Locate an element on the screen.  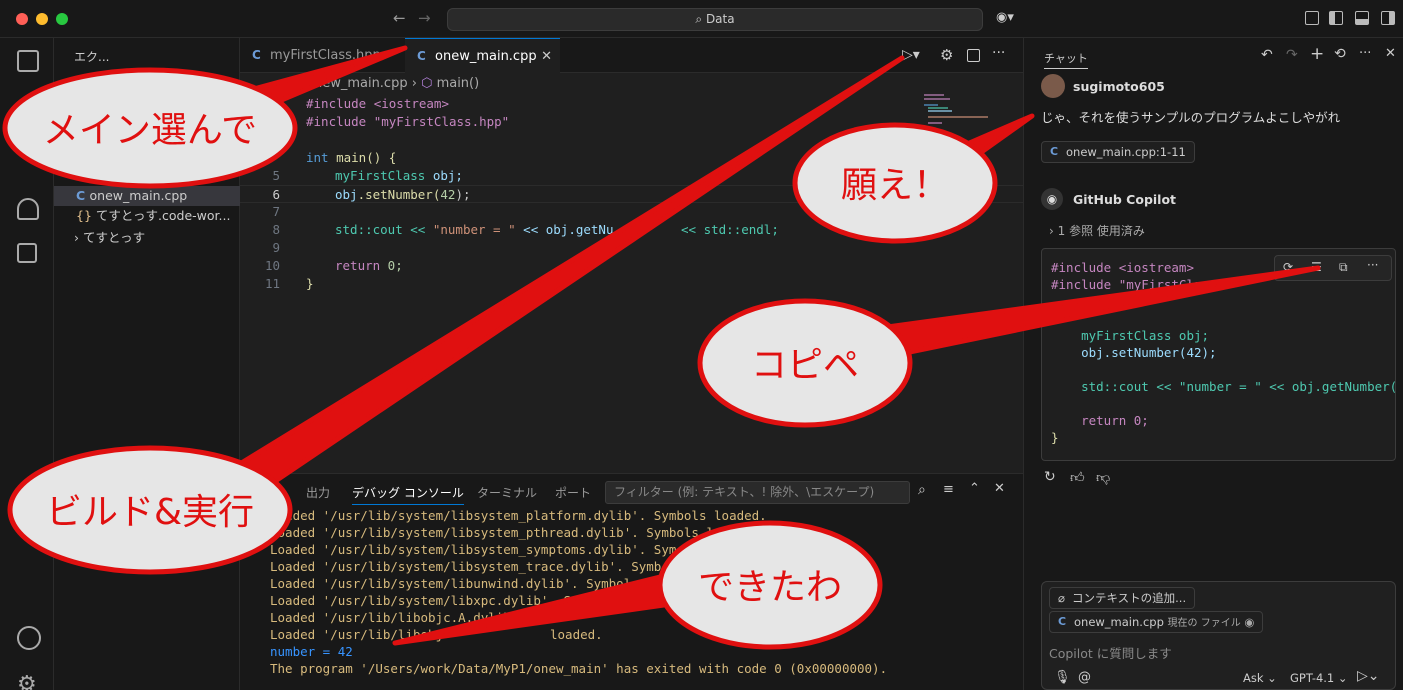
annotation-text-build: ビルド&実行 is located at coordinates (150, 512).